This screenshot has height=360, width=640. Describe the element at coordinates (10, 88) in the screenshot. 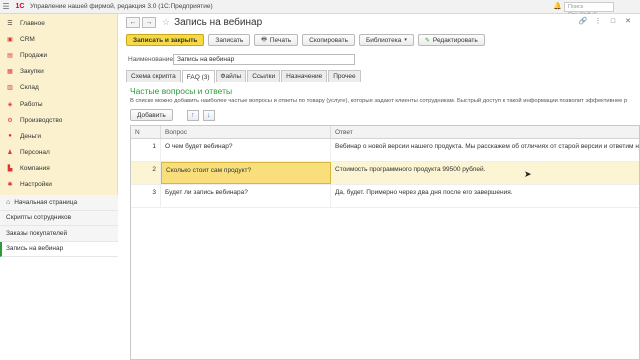

I see `warehouse-icon: ▥` at that location.